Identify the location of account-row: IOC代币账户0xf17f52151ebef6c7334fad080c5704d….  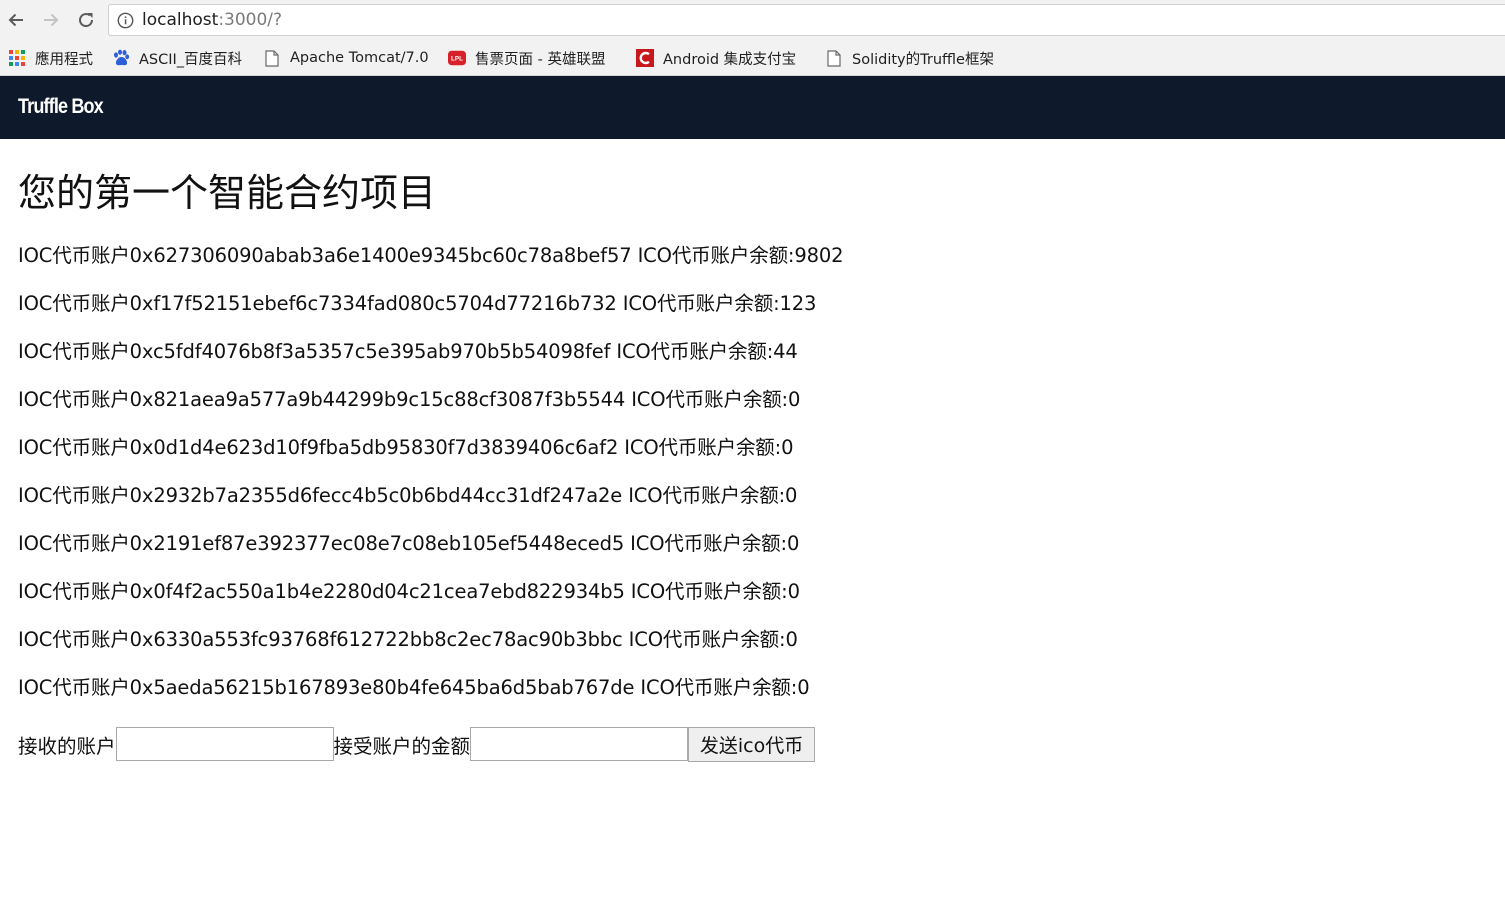
(753, 316).